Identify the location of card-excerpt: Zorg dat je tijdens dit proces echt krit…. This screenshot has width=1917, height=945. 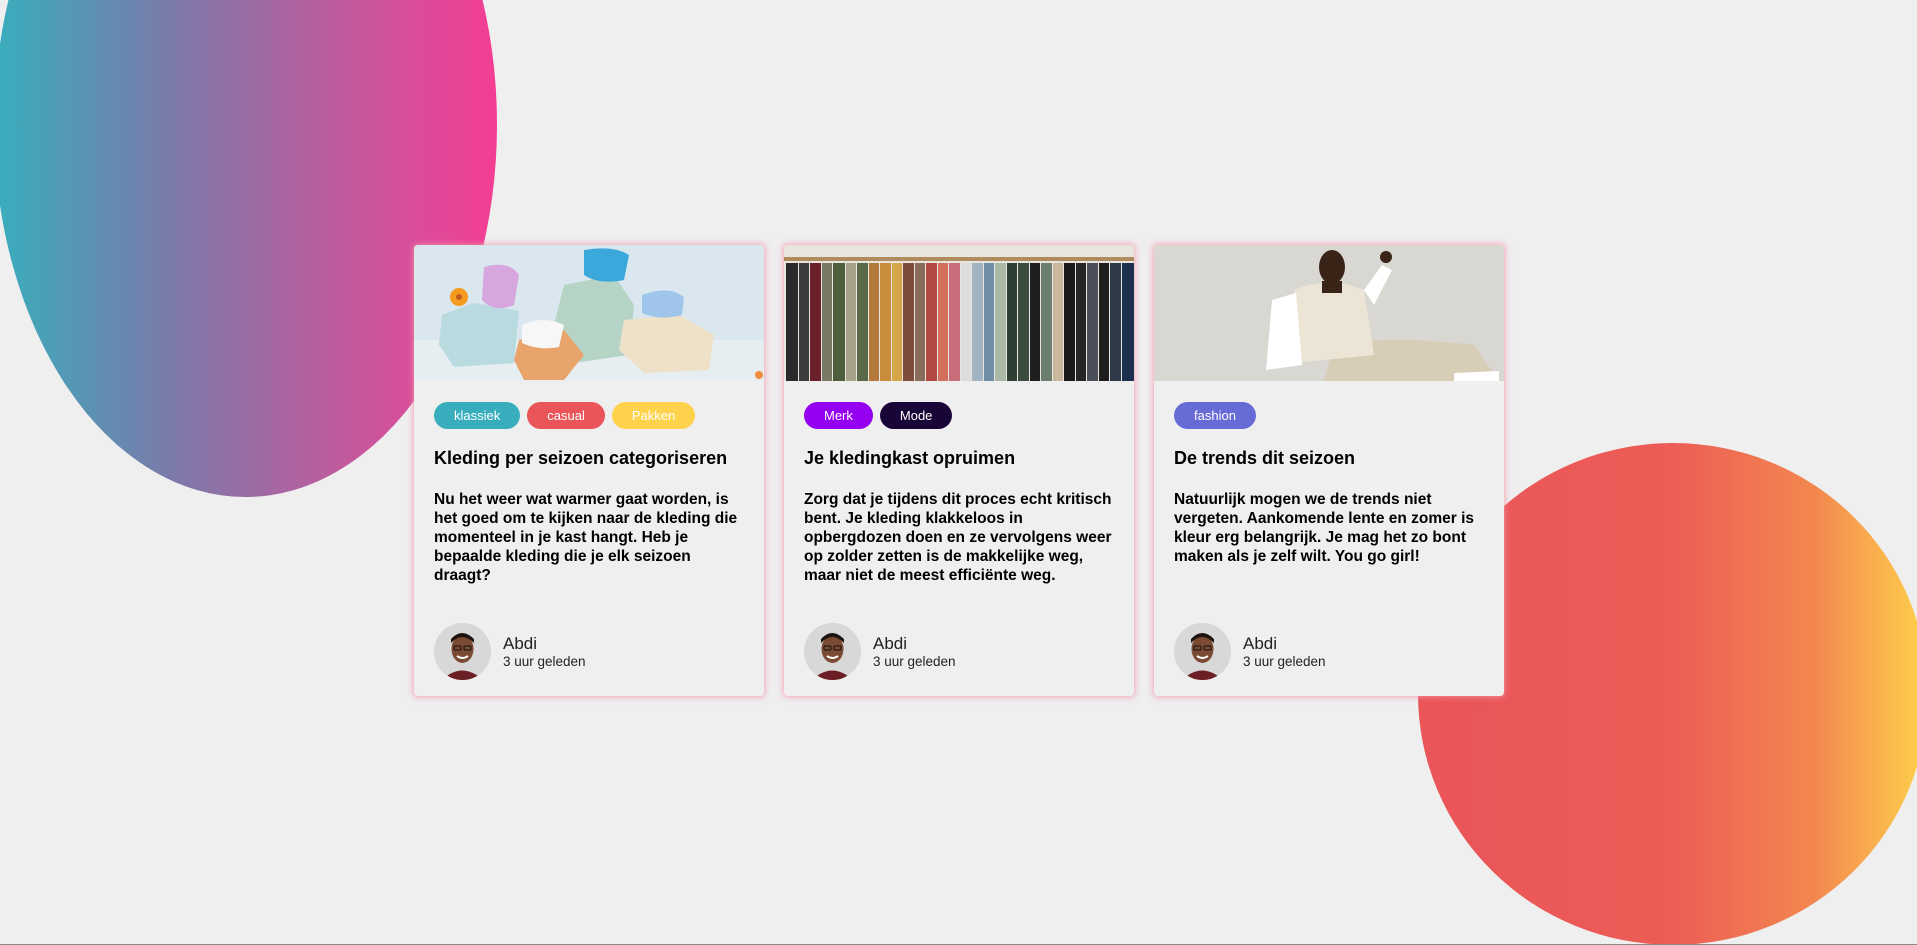
(958, 537).